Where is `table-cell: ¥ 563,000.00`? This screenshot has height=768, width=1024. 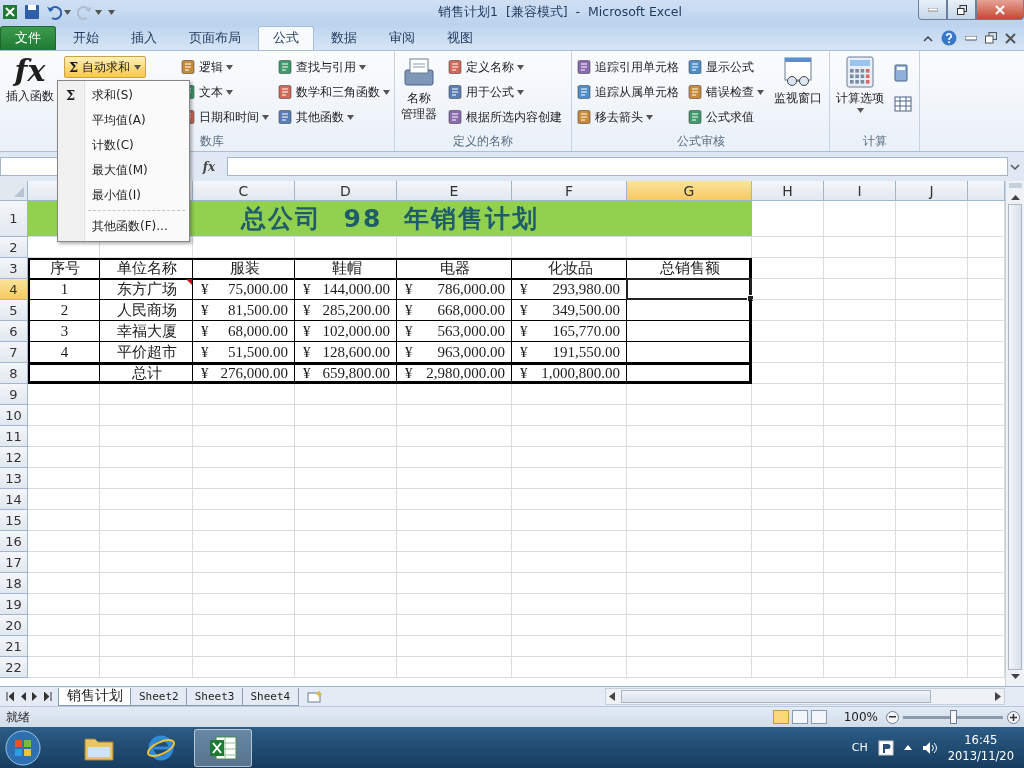 table-cell: ¥ 563,000.00 is located at coordinates (454, 331).